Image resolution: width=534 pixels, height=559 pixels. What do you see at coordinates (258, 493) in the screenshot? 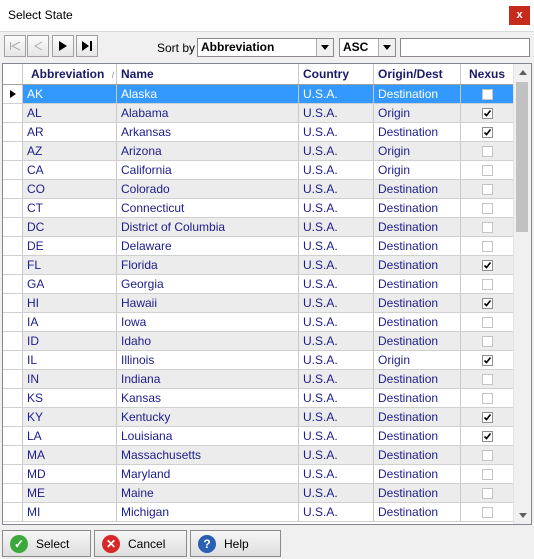
I see `table-row: ME Maine U.S.A. Destination` at bounding box center [258, 493].